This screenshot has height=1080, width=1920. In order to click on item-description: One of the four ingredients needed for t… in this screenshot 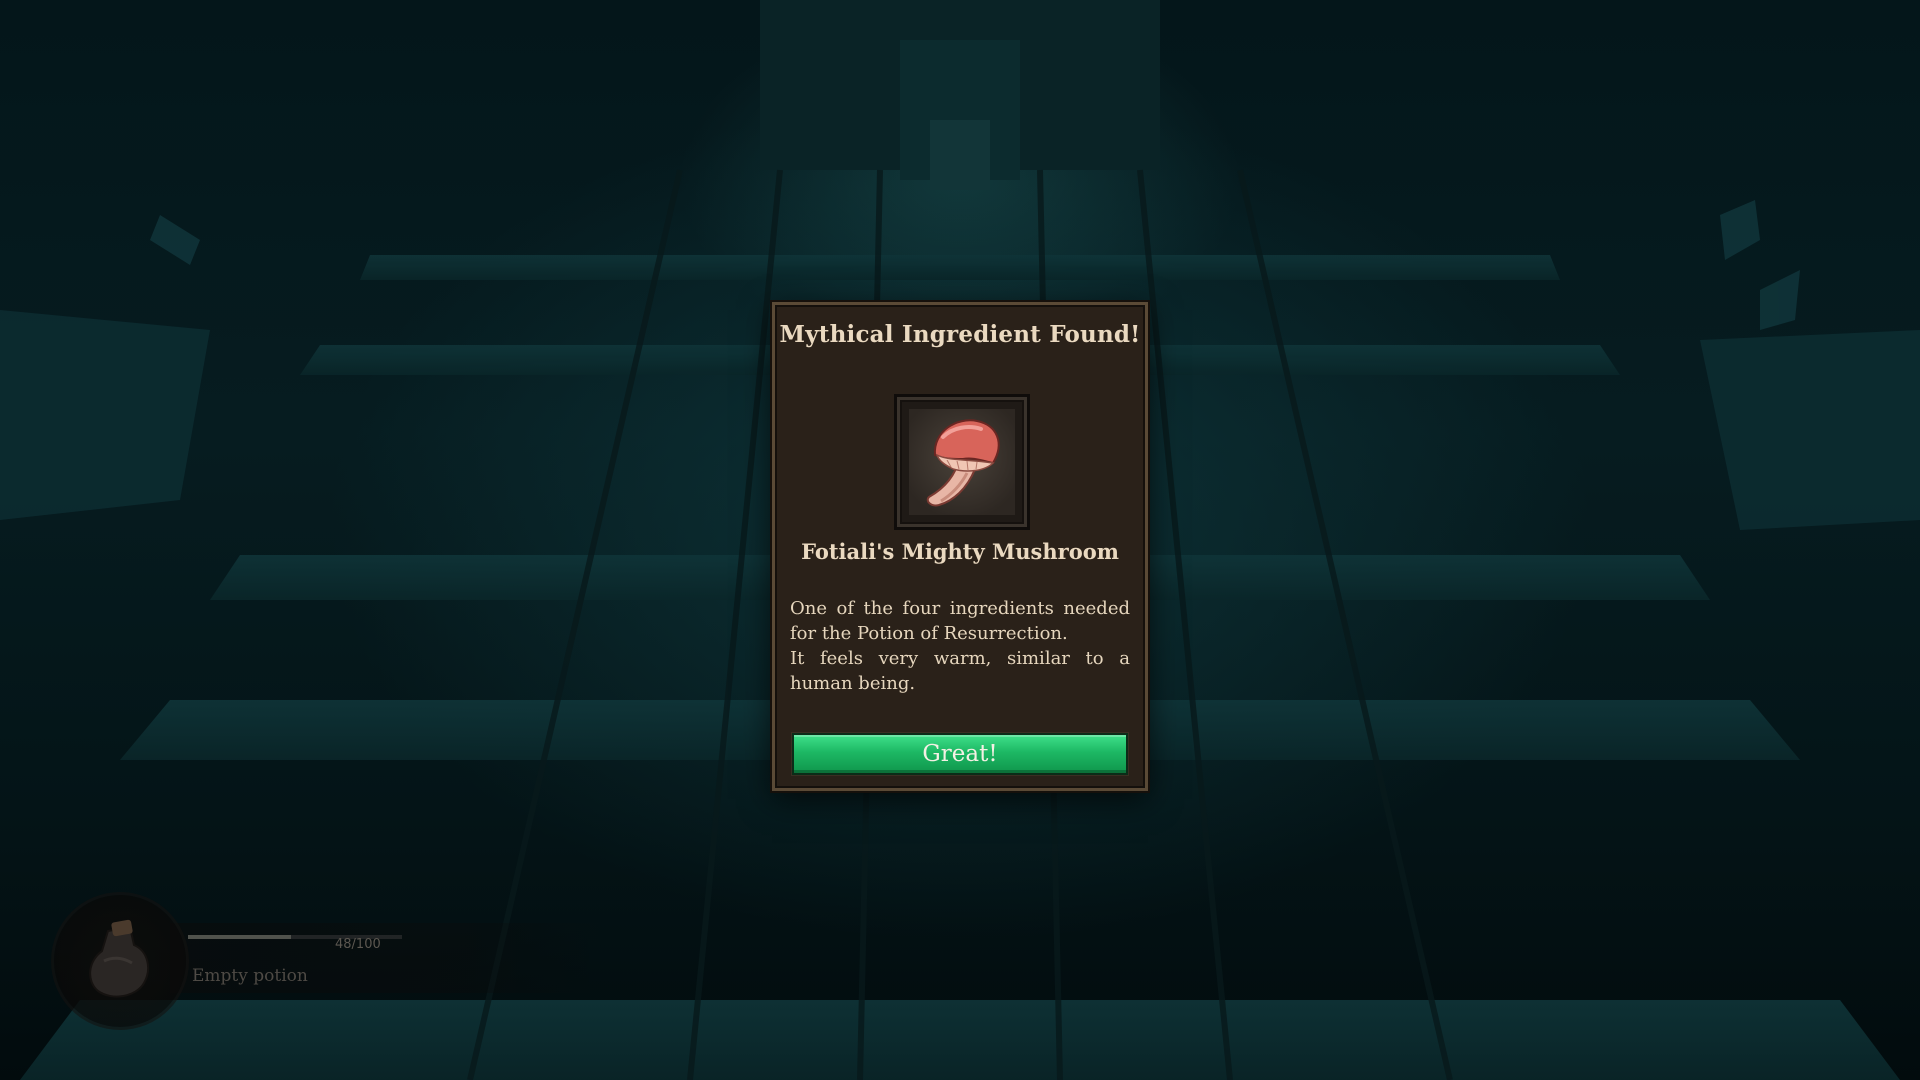, I will do `click(960, 646)`.